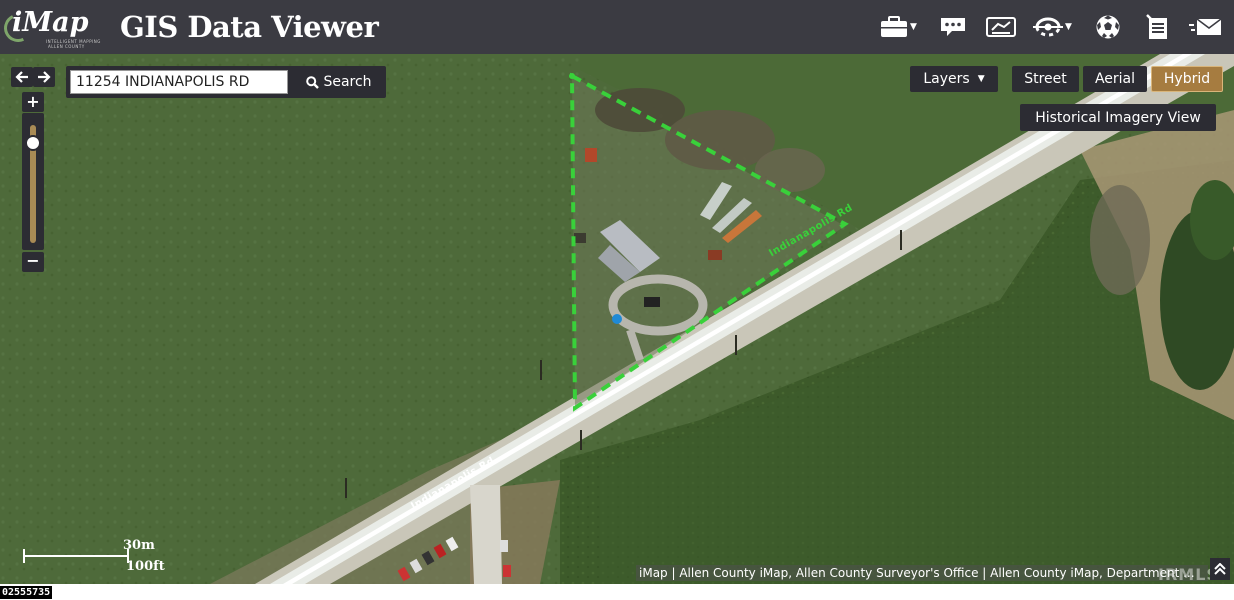 This screenshot has height=600, width=1234. What do you see at coordinates (1118, 117) in the screenshot?
I see `historical-imagery-button: Historical Imagery View` at bounding box center [1118, 117].